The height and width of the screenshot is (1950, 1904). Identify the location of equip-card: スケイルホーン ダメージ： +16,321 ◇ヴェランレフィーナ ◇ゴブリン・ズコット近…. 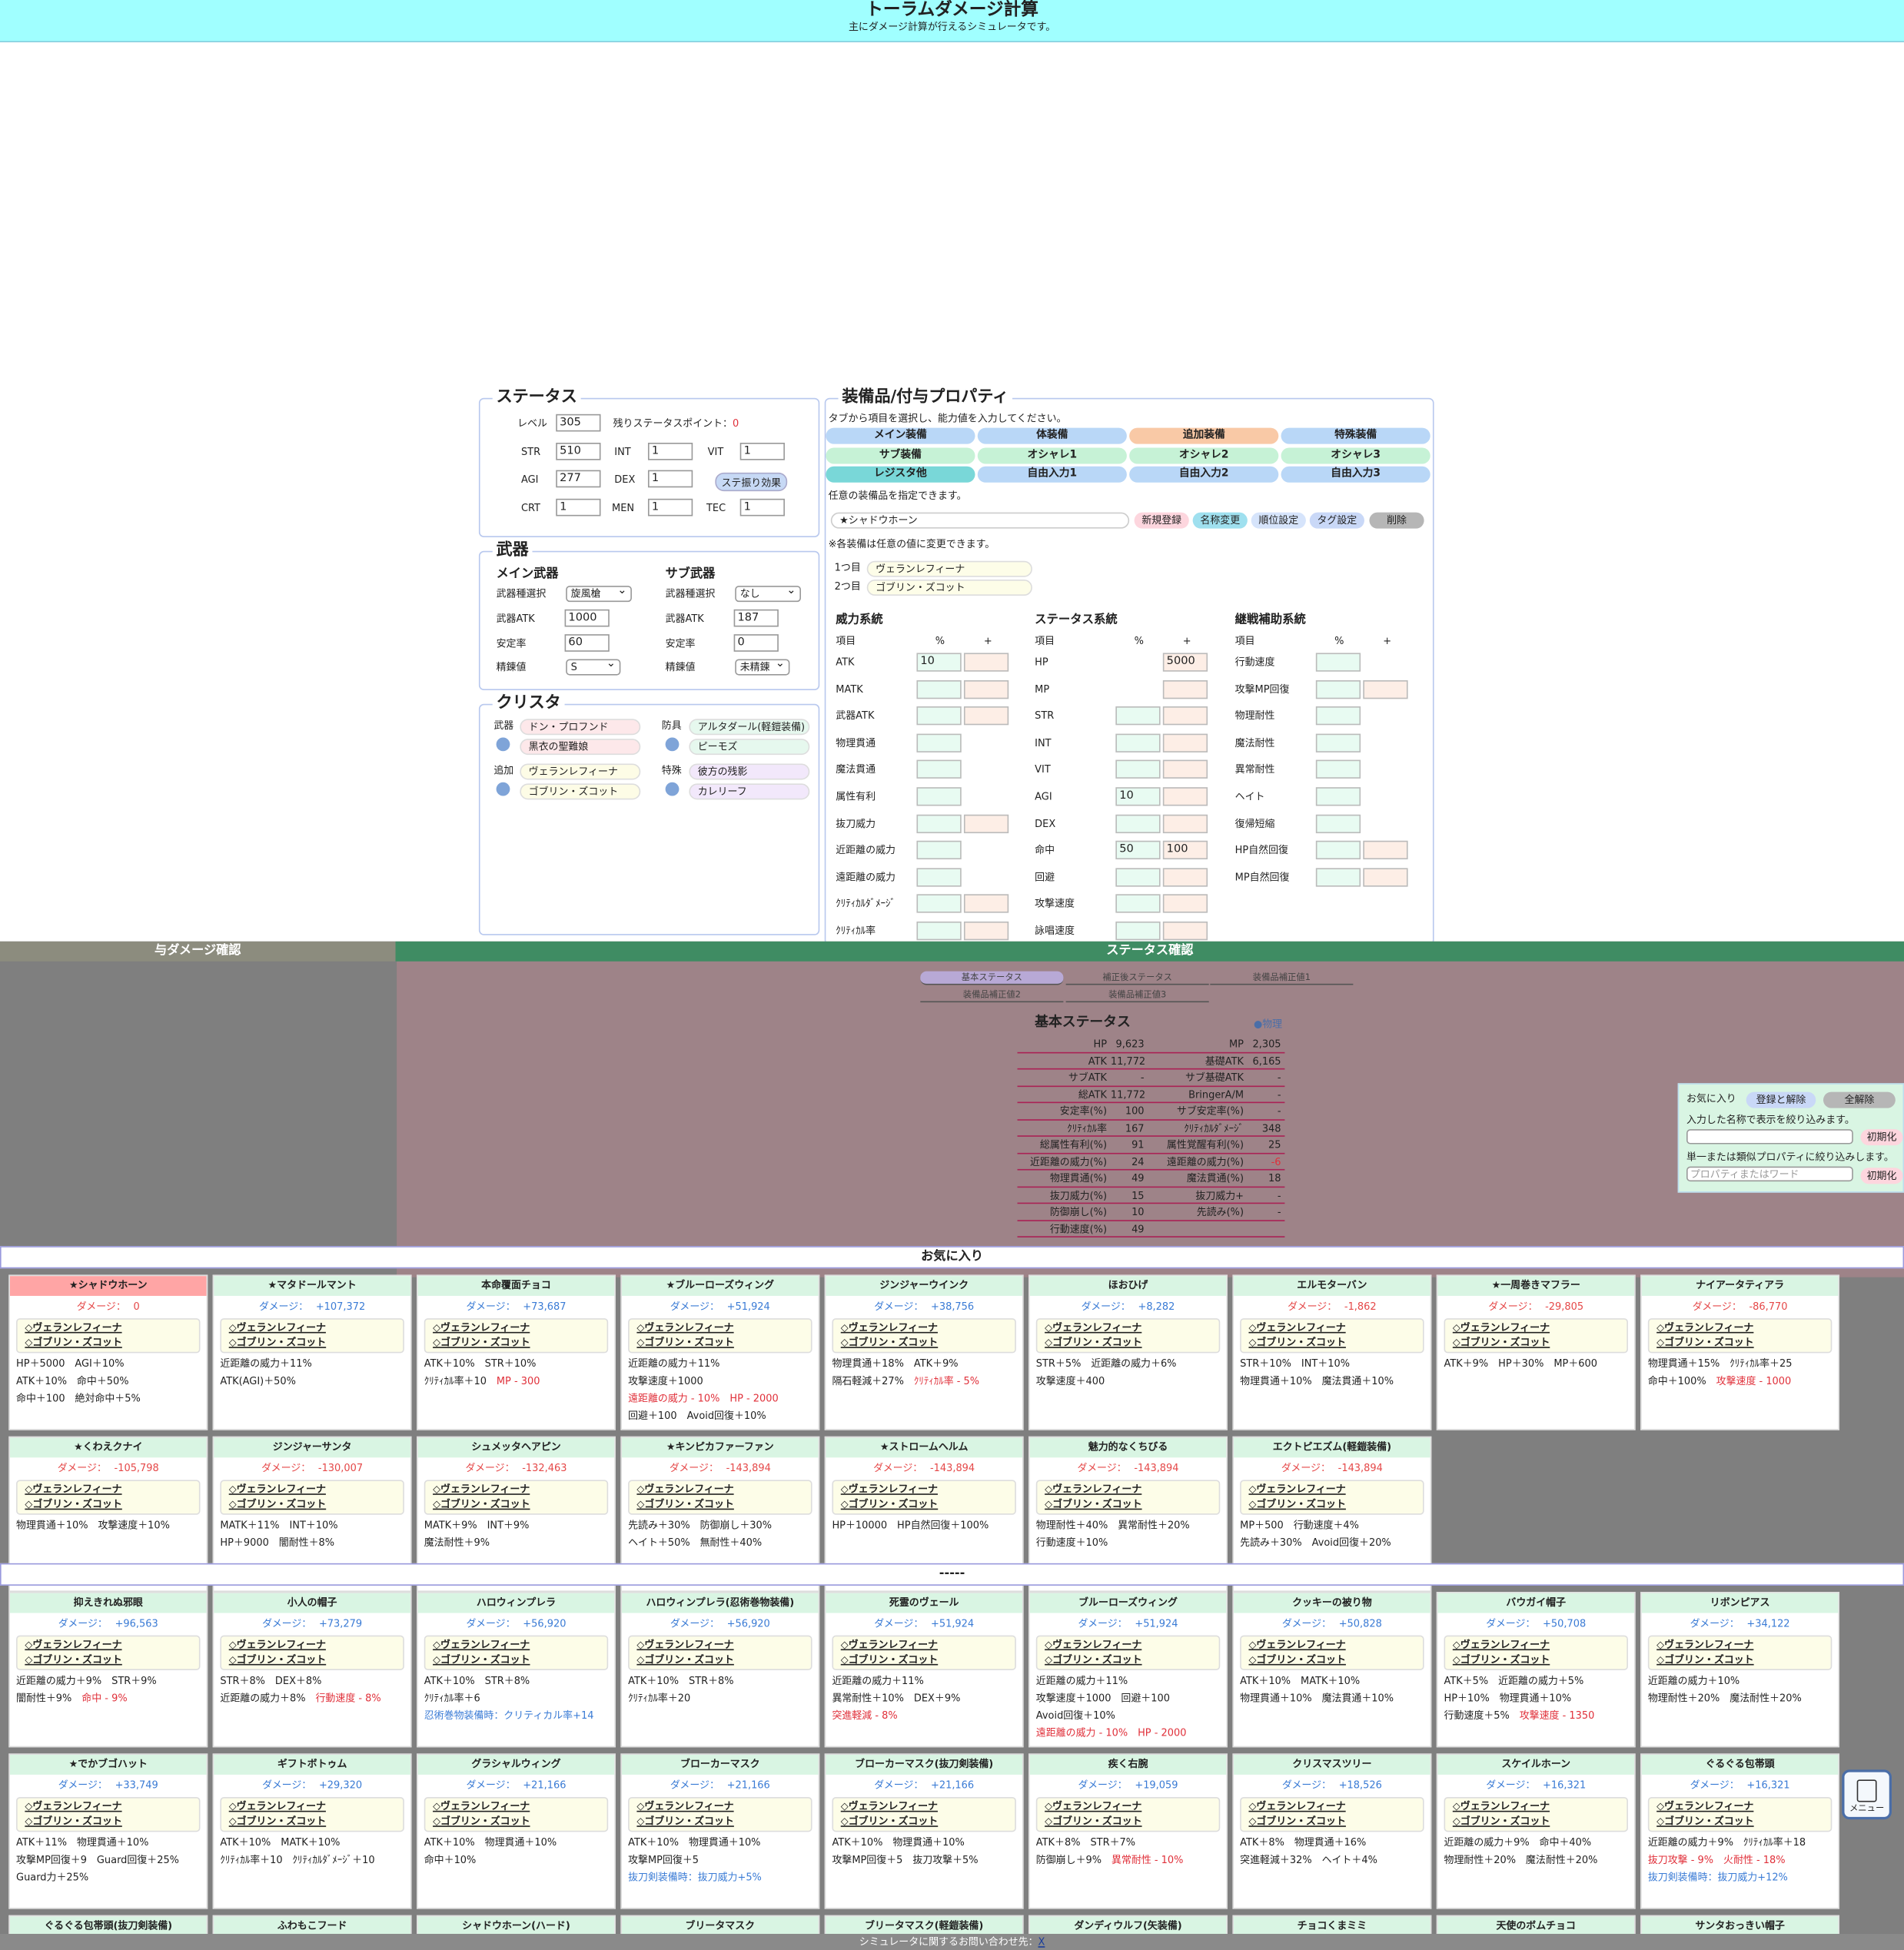
(1536, 1831).